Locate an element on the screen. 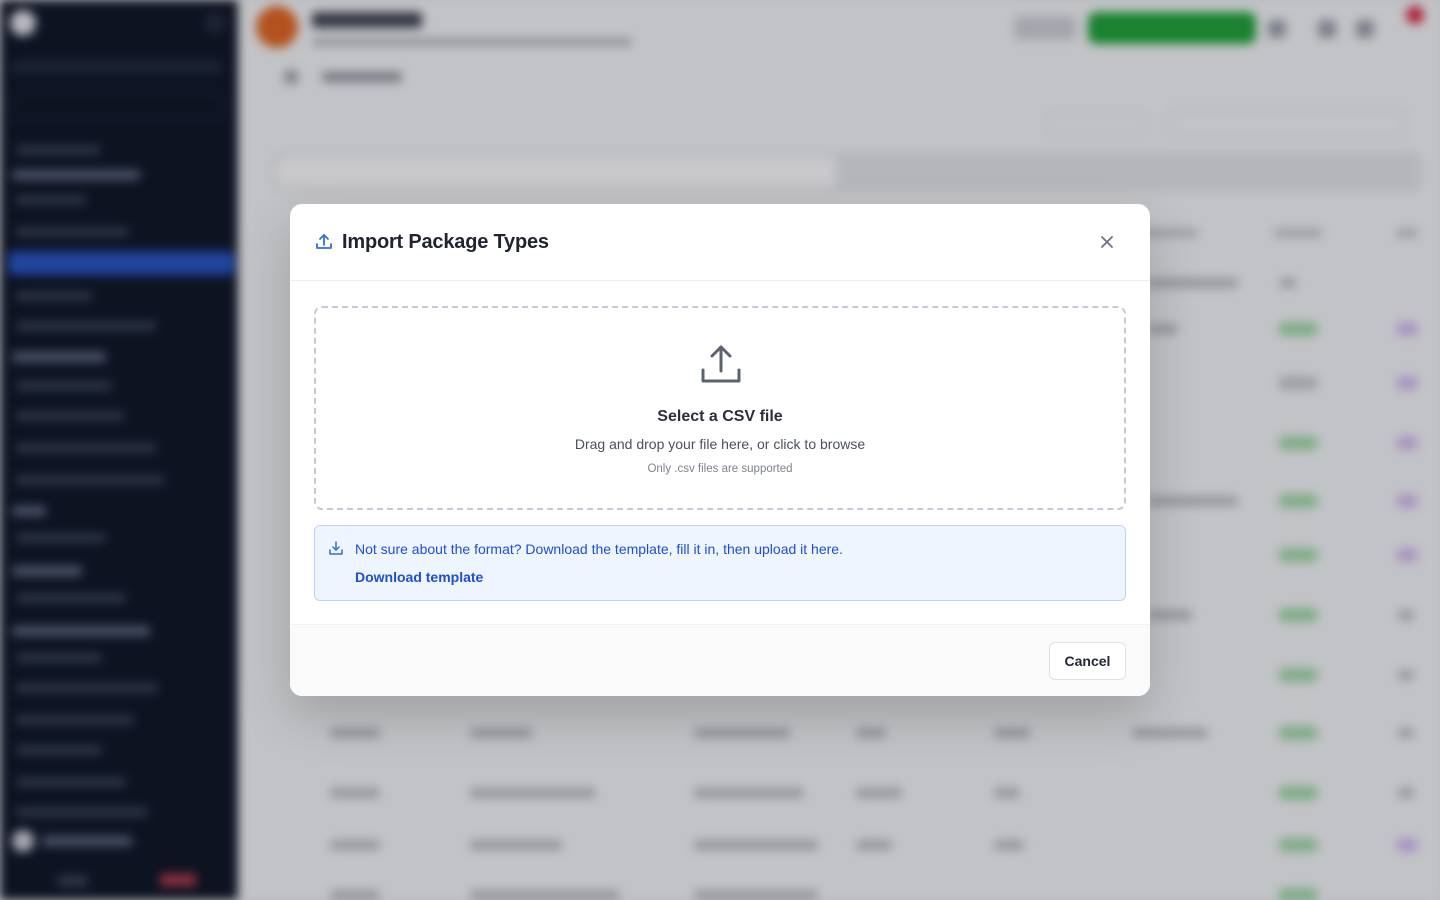 The height and width of the screenshot is (900, 1440). dropzone-note: Only .csv files are supported is located at coordinates (720, 469).